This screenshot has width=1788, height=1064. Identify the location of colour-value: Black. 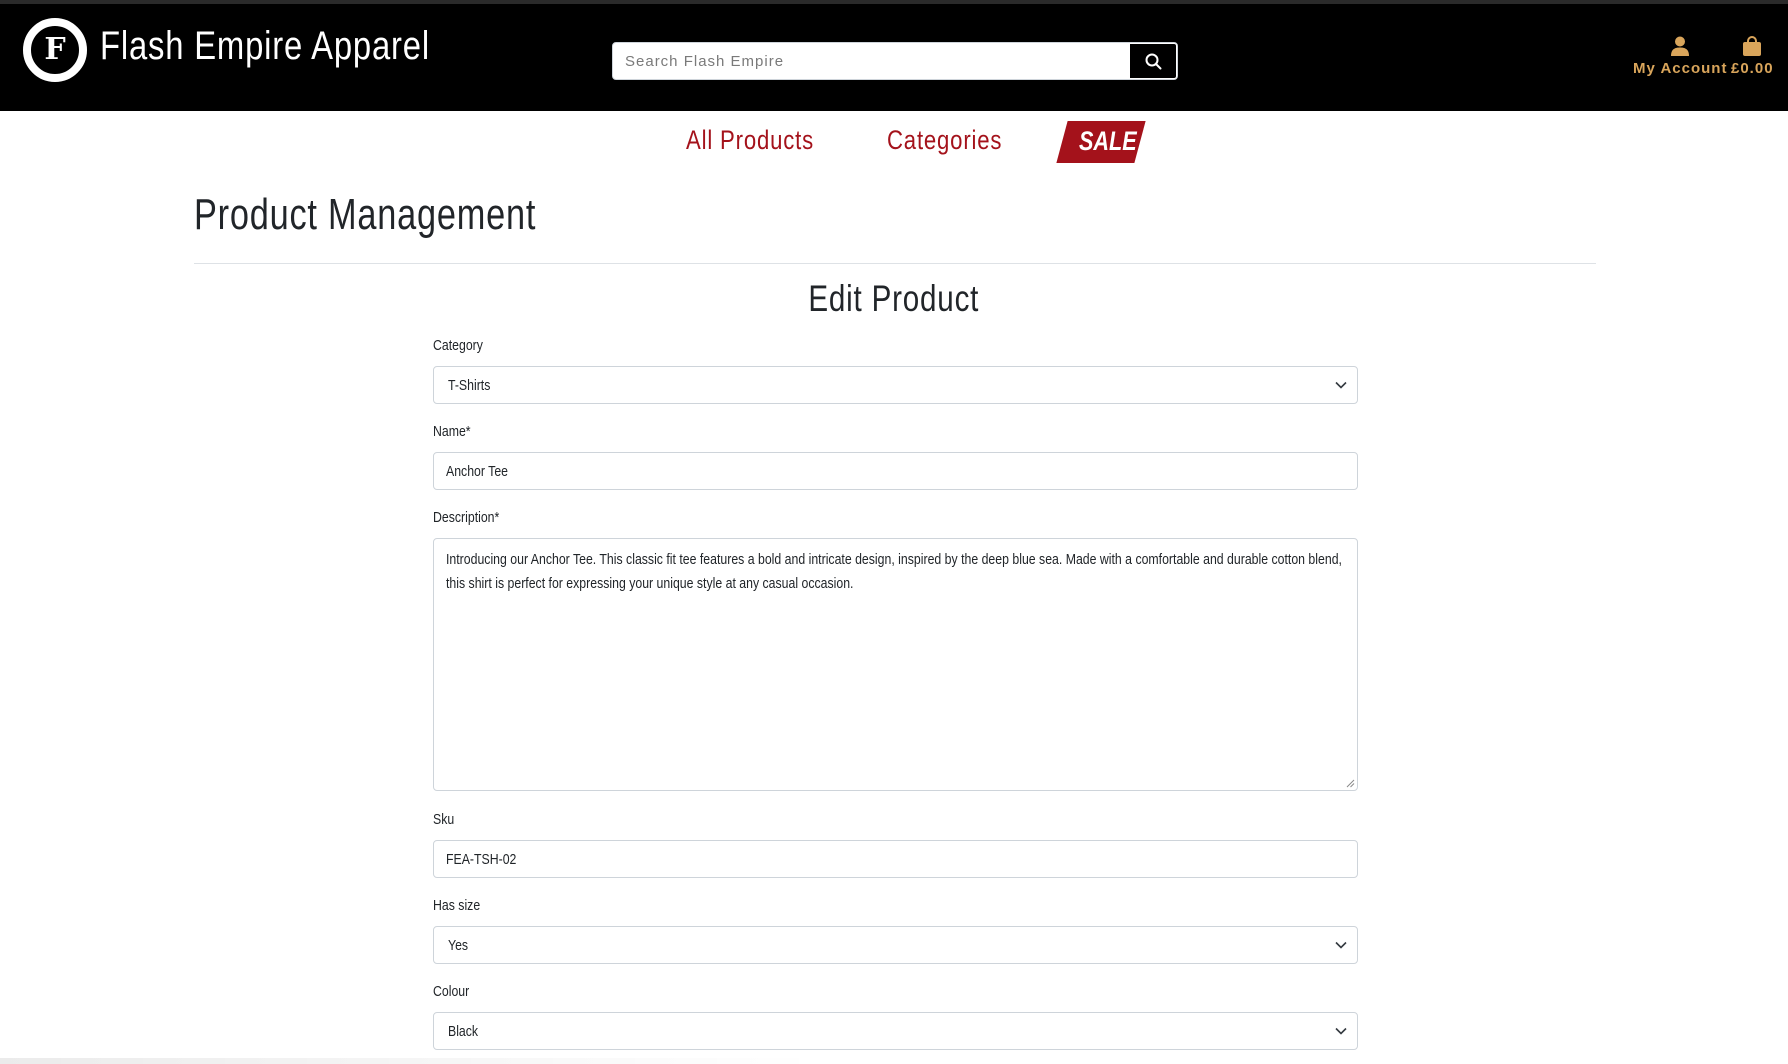
(463, 1031).